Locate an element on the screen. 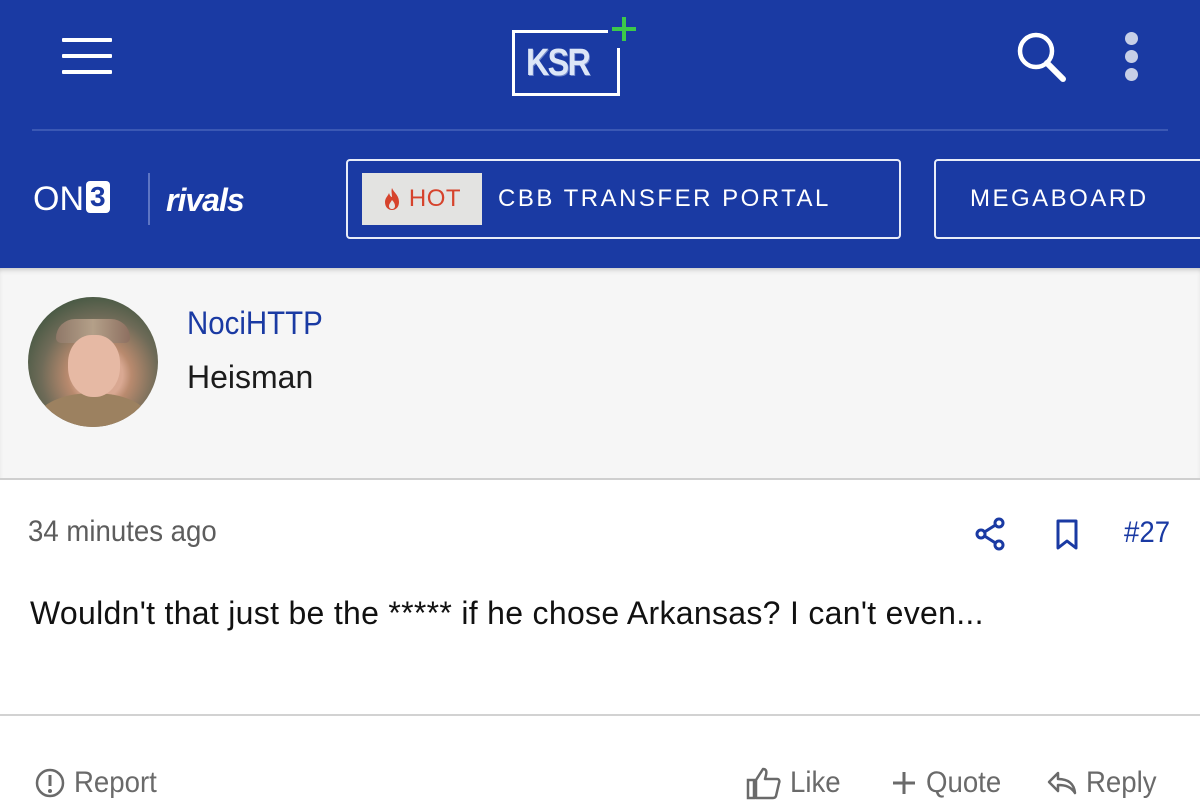 The height and width of the screenshot is (808, 1200). portal-label: CBB TRANSFER PORTAL is located at coordinates (664, 198).